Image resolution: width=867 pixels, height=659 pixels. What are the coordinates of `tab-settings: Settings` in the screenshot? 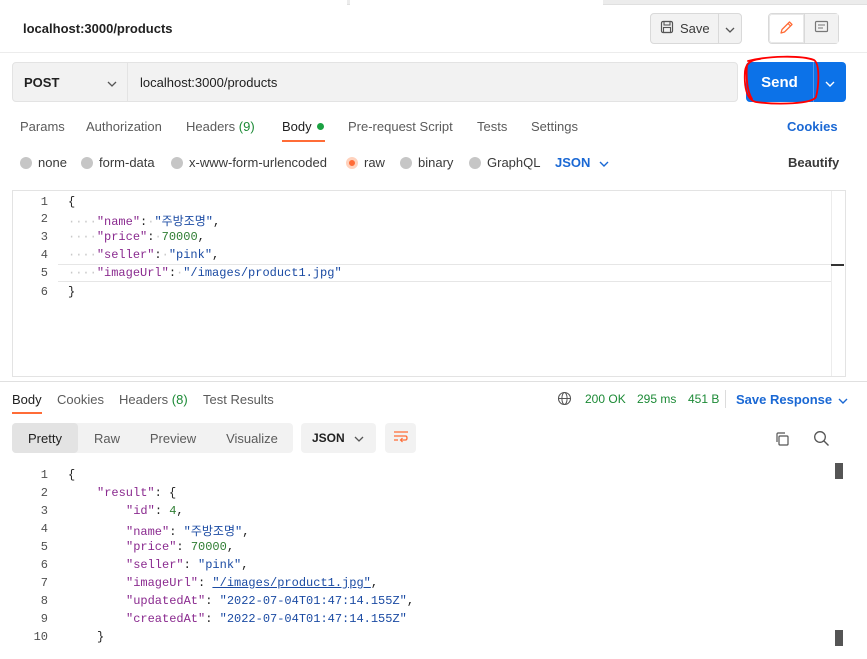 It's located at (554, 126).